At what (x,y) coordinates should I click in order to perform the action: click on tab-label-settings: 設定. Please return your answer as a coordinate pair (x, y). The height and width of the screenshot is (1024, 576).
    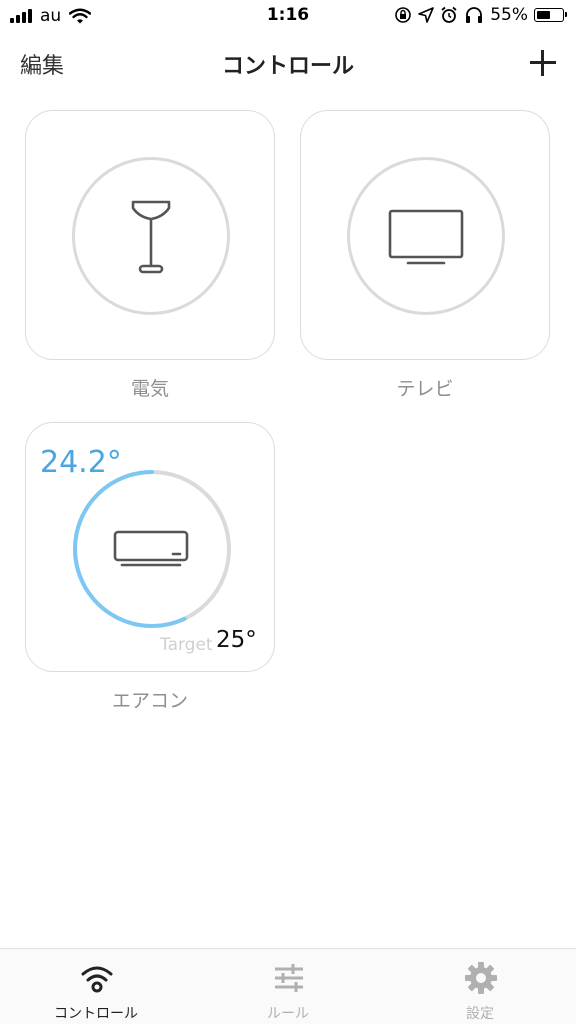
    Looking at the image, I should click on (480, 1014).